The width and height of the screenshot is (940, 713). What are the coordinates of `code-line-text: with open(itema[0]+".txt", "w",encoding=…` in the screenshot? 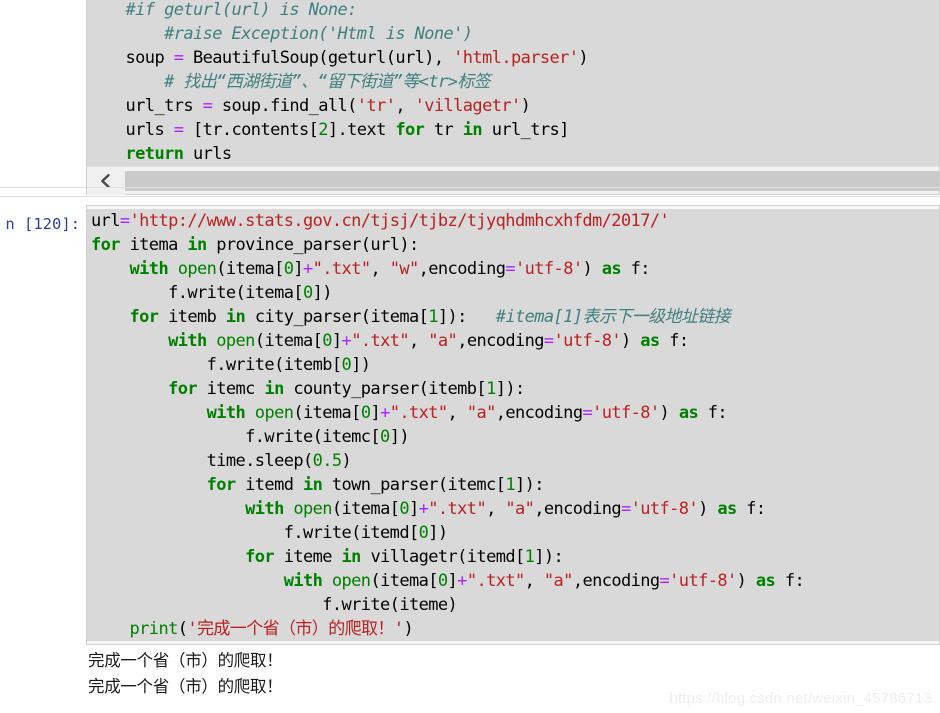 It's located at (371, 269).